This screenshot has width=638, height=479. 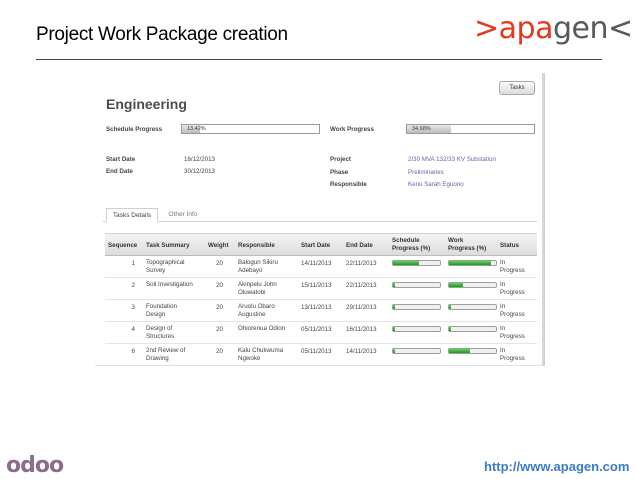 What do you see at coordinates (122, 246) in the screenshot?
I see `col-sequence: Sequence` at bounding box center [122, 246].